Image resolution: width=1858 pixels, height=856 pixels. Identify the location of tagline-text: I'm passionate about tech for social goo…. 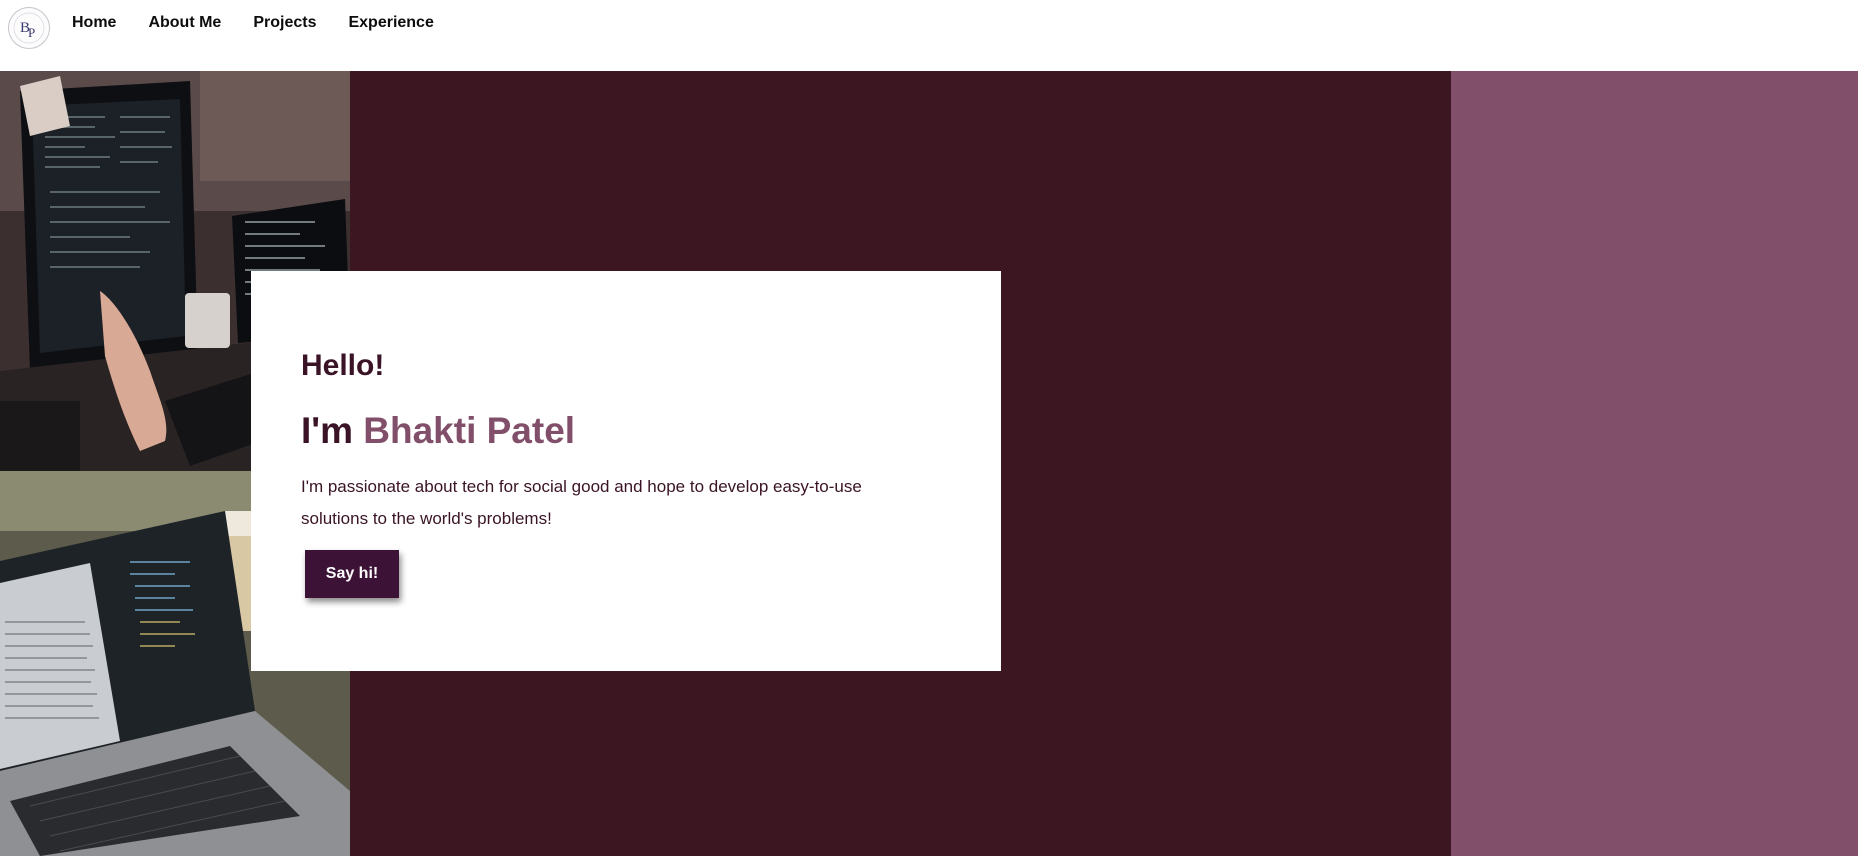
(581, 502).